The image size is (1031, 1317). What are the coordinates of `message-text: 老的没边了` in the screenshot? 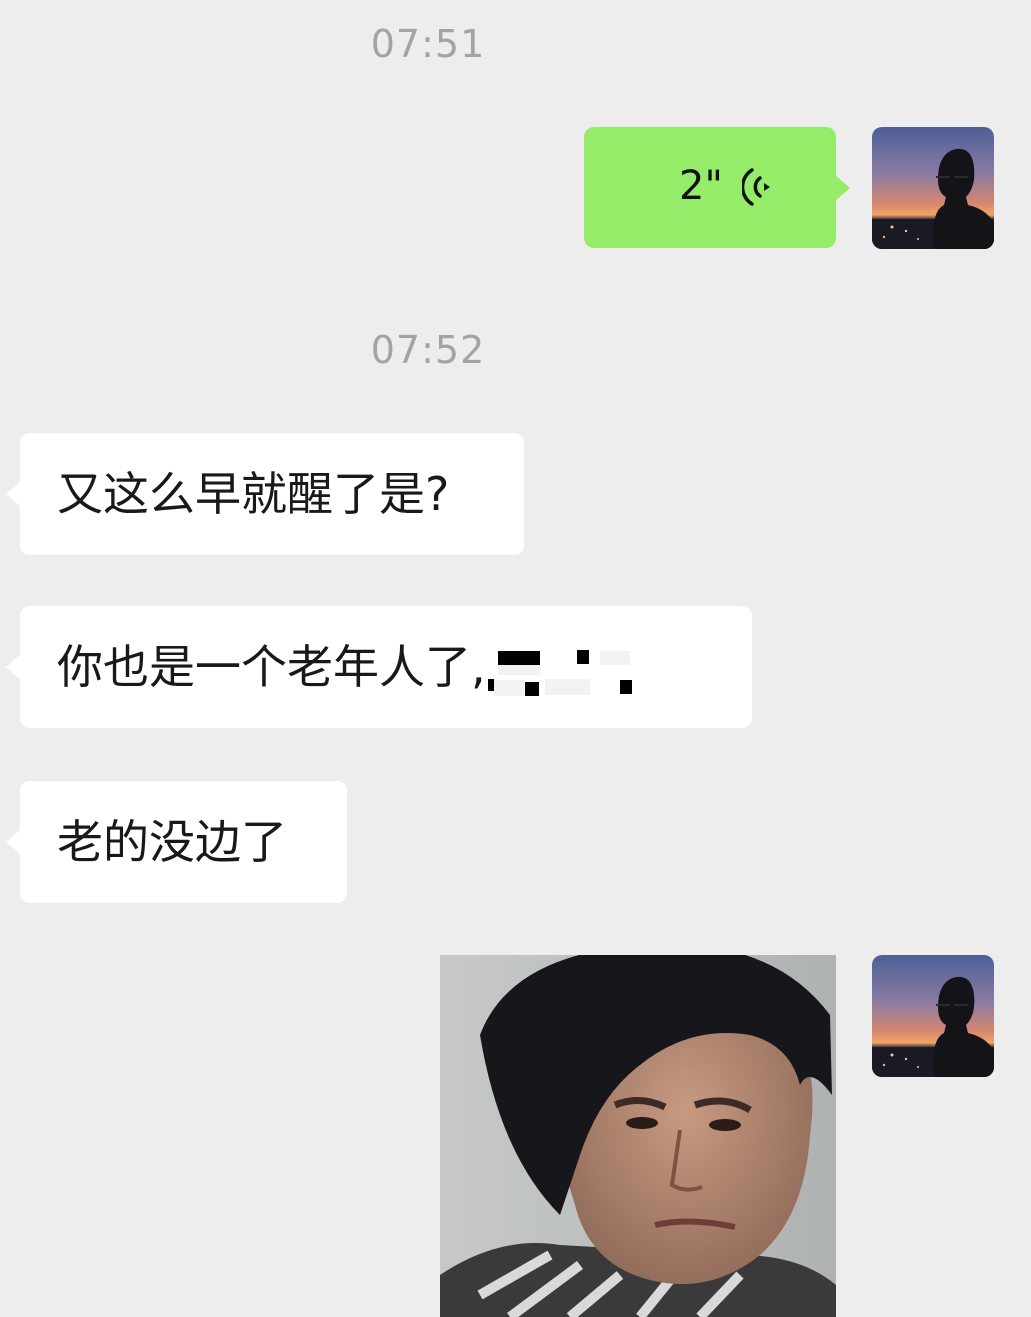 It's located at (172, 842).